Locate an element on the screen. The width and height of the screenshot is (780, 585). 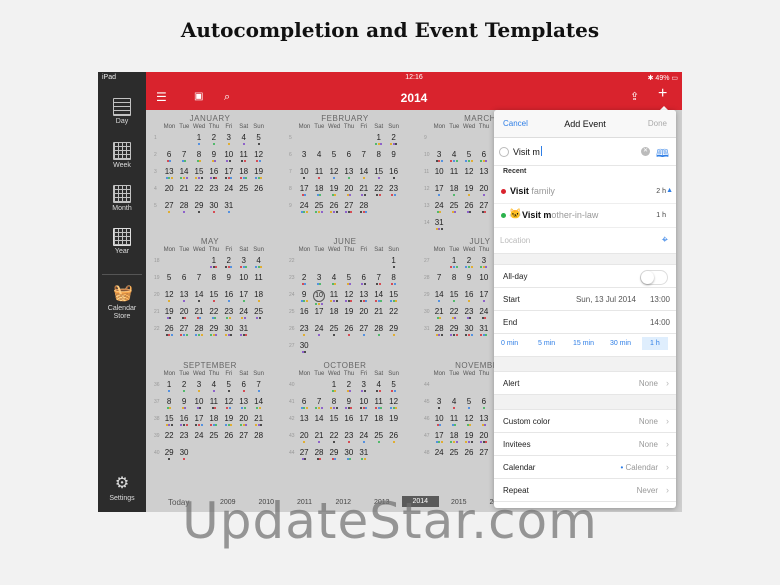
duration-0min: 0 min is located at coordinates (509, 343).